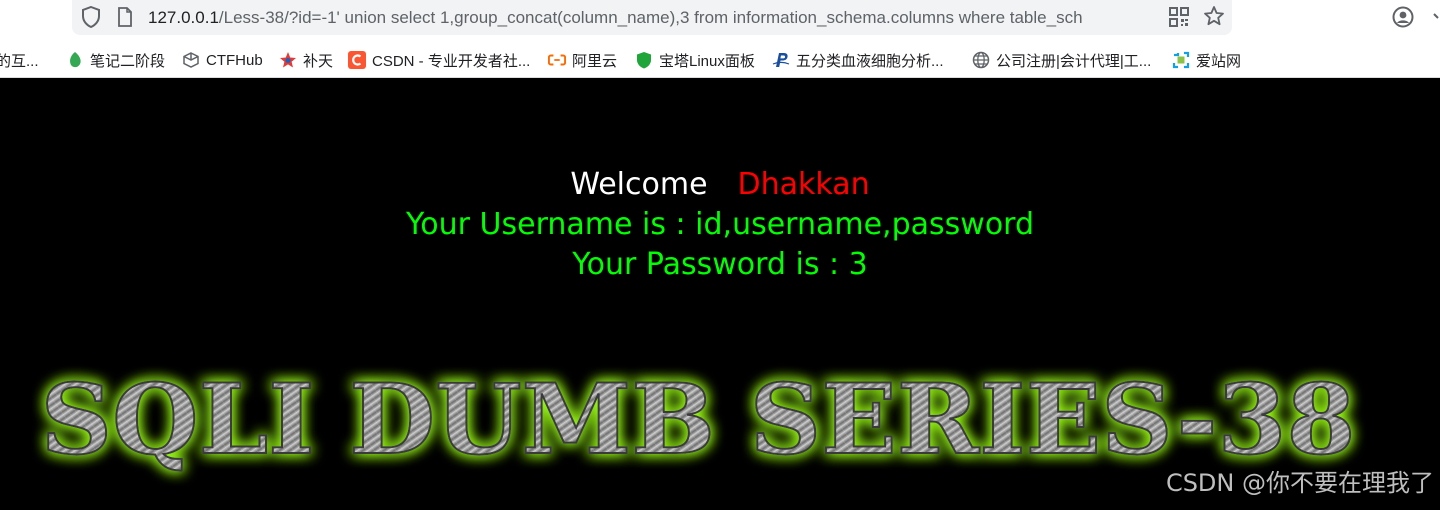 The height and width of the screenshot is (510, 1440). Describe the element at coordinates (1436, 16) in the screenshot. I see `menu-icon` at that location.